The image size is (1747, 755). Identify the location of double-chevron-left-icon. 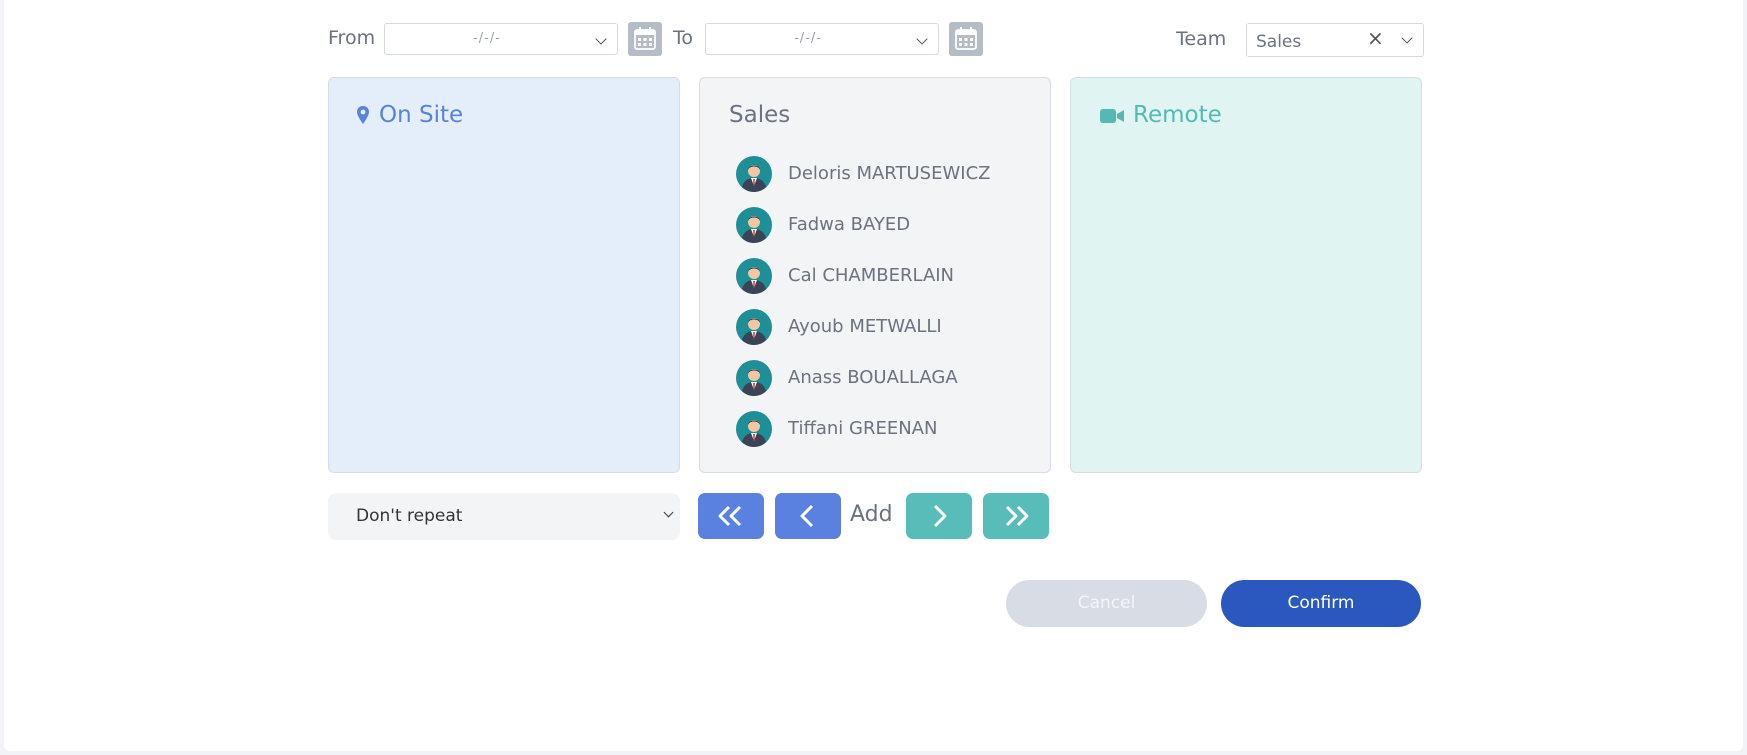
(730, 516).